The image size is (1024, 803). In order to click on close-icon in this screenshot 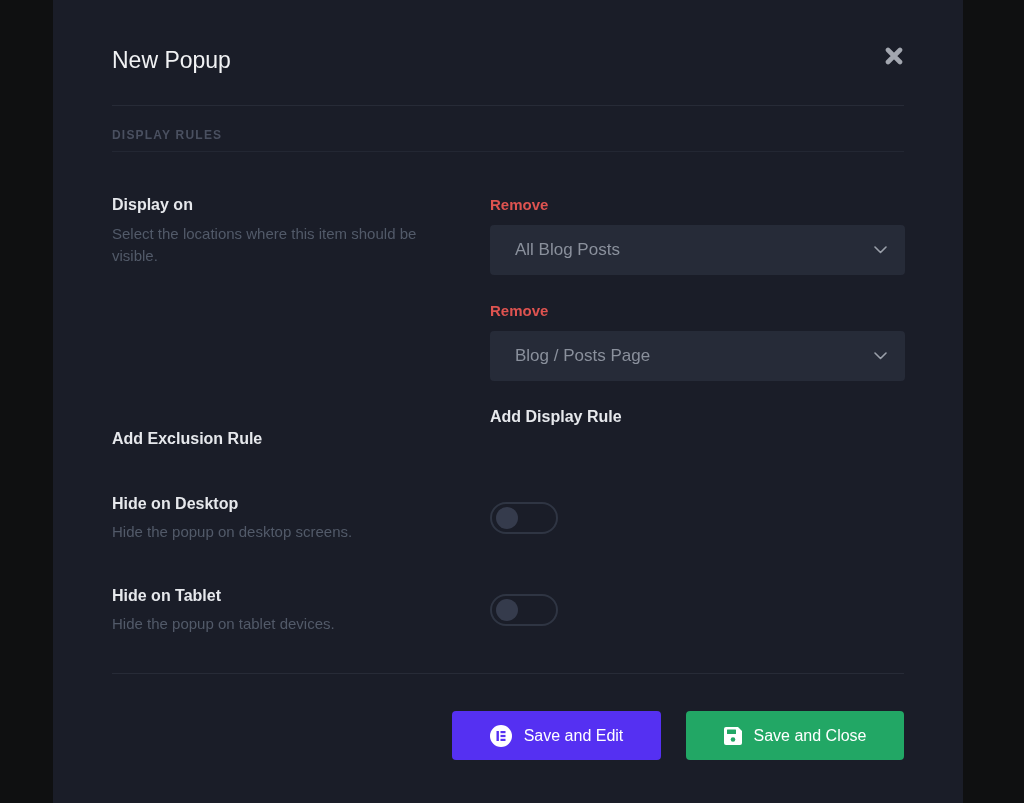, I will do `click(894, 56)`.